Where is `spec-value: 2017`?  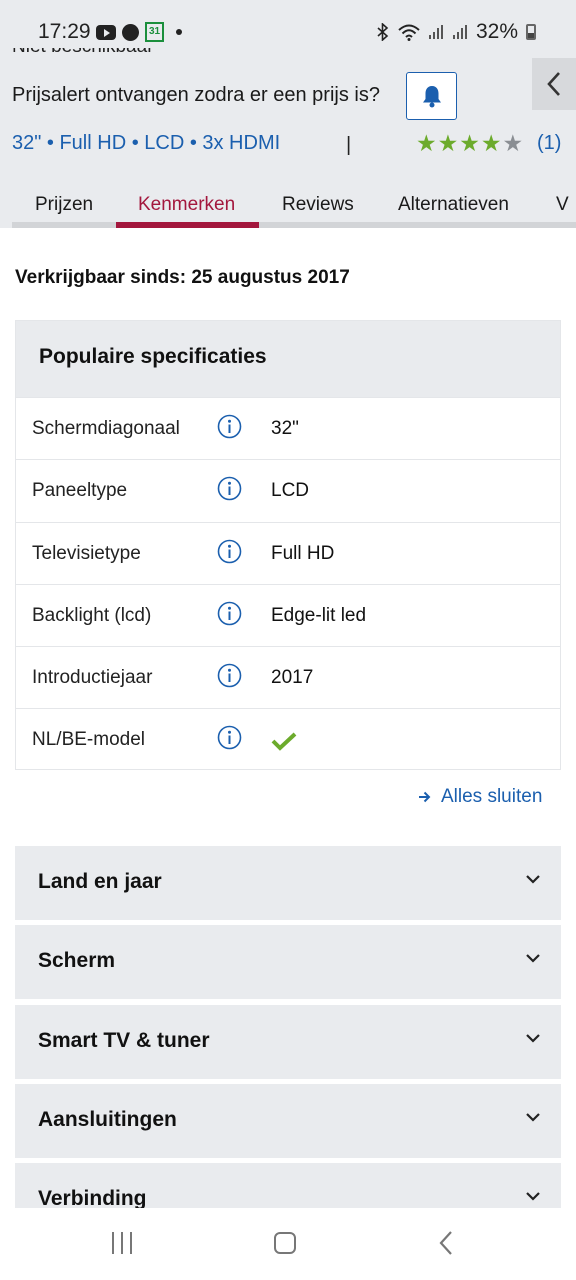
spec-value: 2017 is located at coordinates (292, 678).